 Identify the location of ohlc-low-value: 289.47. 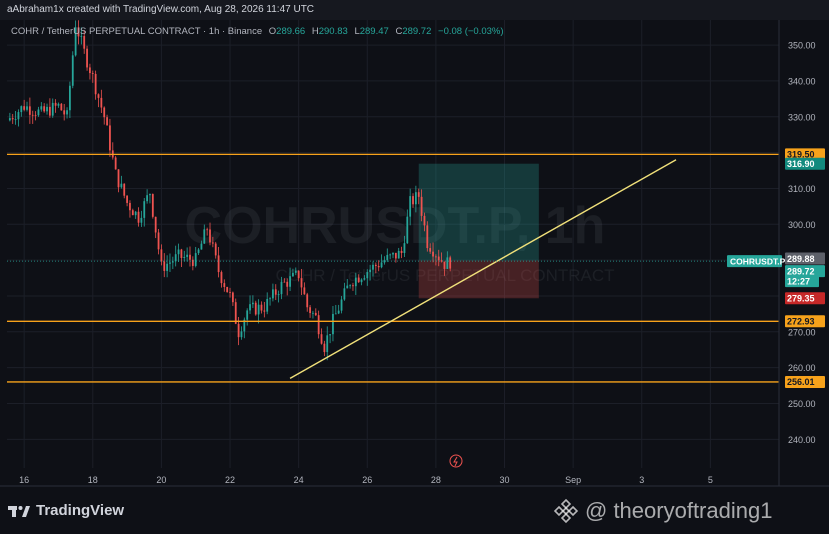
(374, 31).